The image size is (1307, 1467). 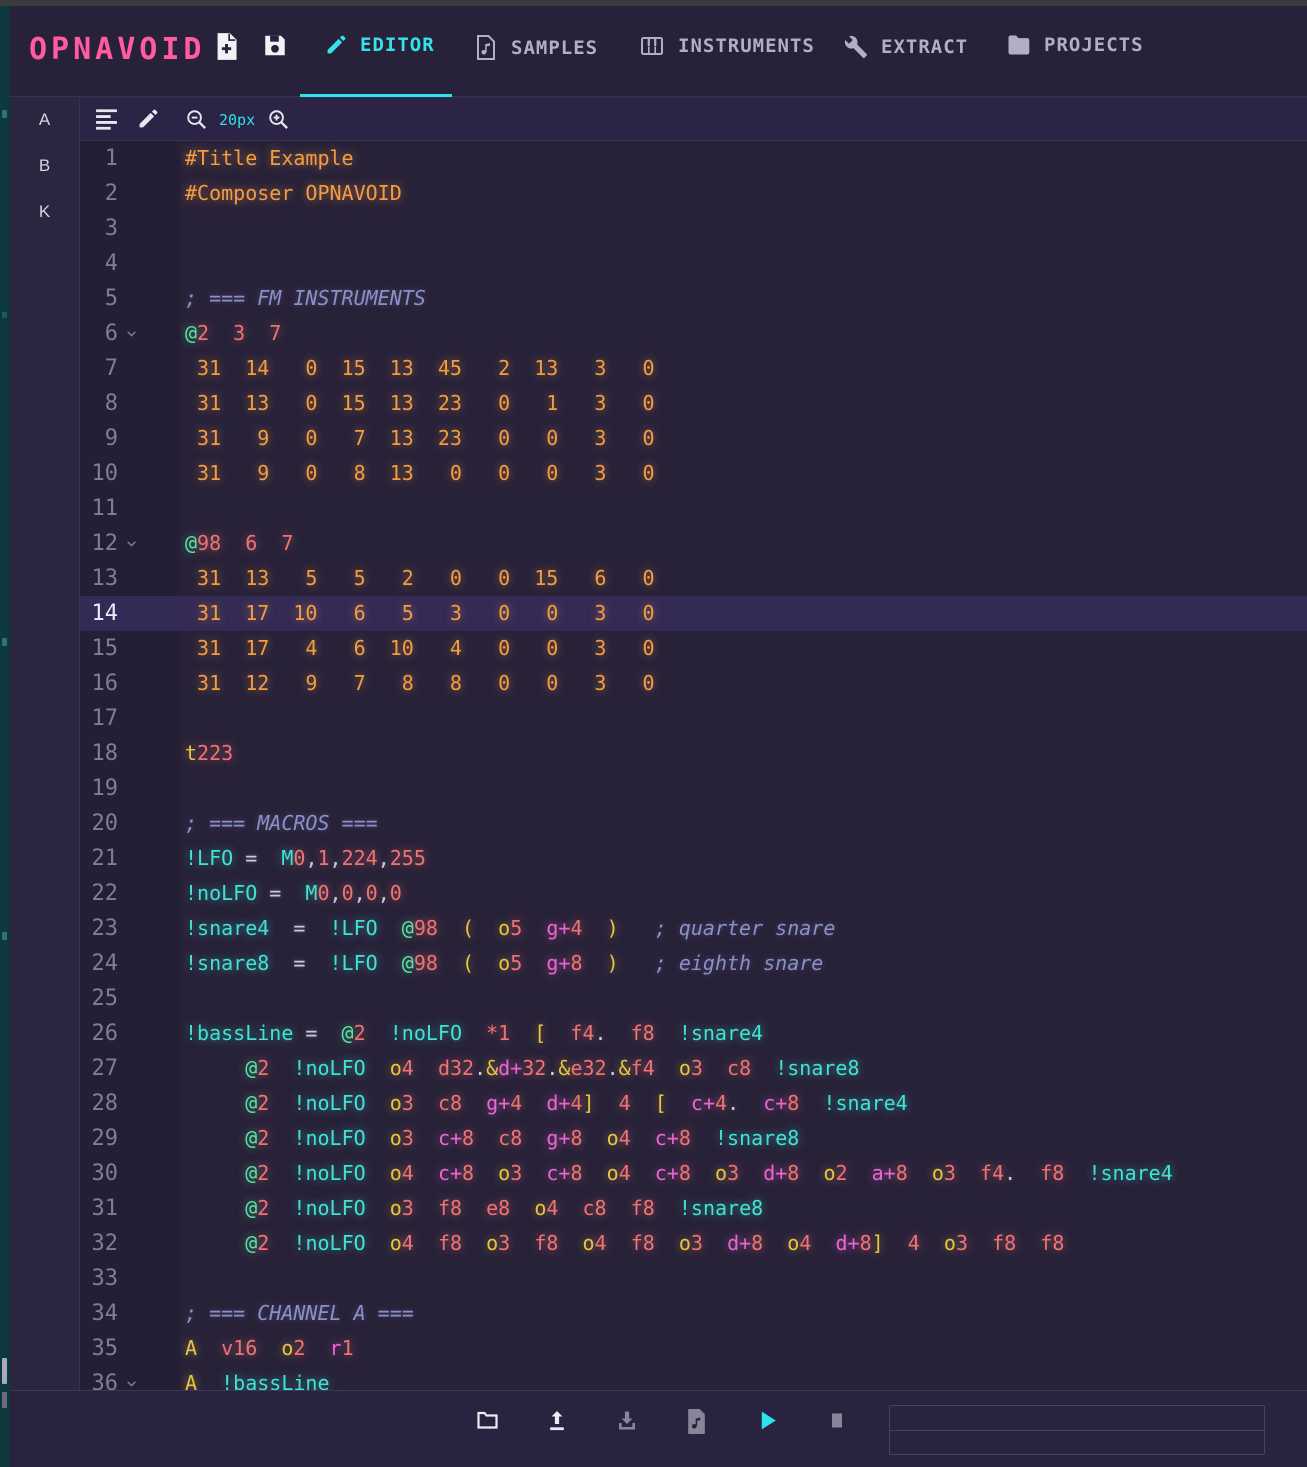 I want to click on code-token: 32, so click(x=534, y=1068).